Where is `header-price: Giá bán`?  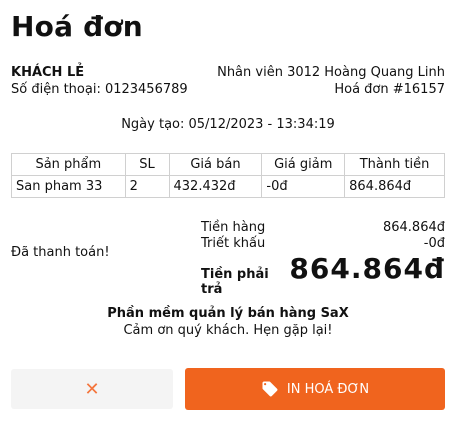
header-price: Giá bán is located at coordinates (215, 164).